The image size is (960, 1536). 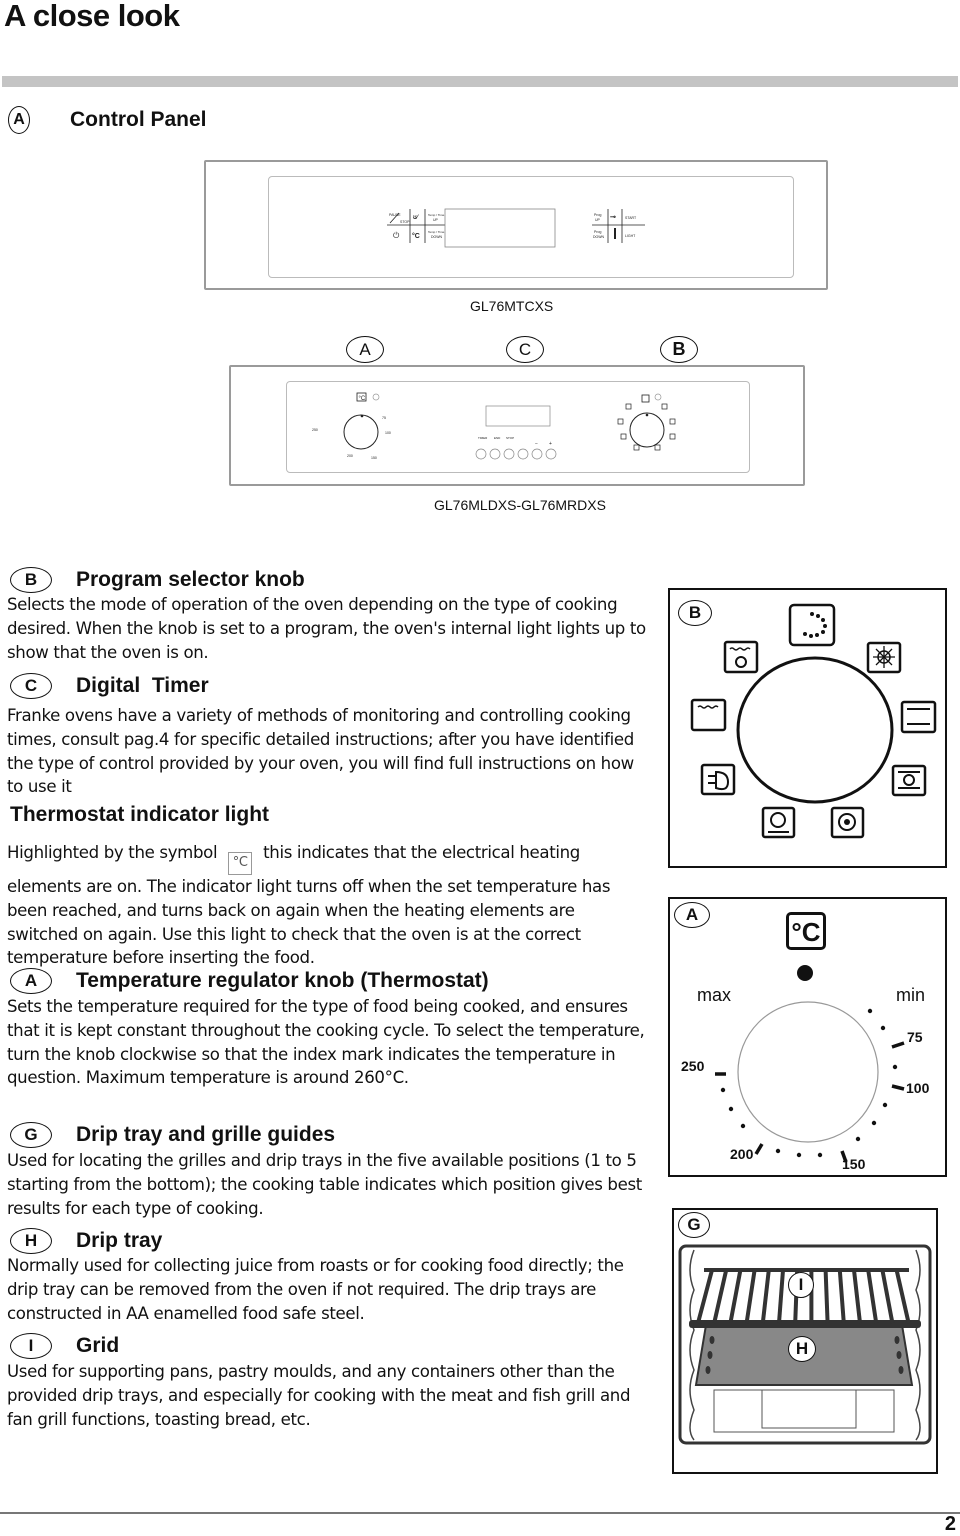 I want to click on section-b-heading: B Program selector knob, so click(x=157, y=580).